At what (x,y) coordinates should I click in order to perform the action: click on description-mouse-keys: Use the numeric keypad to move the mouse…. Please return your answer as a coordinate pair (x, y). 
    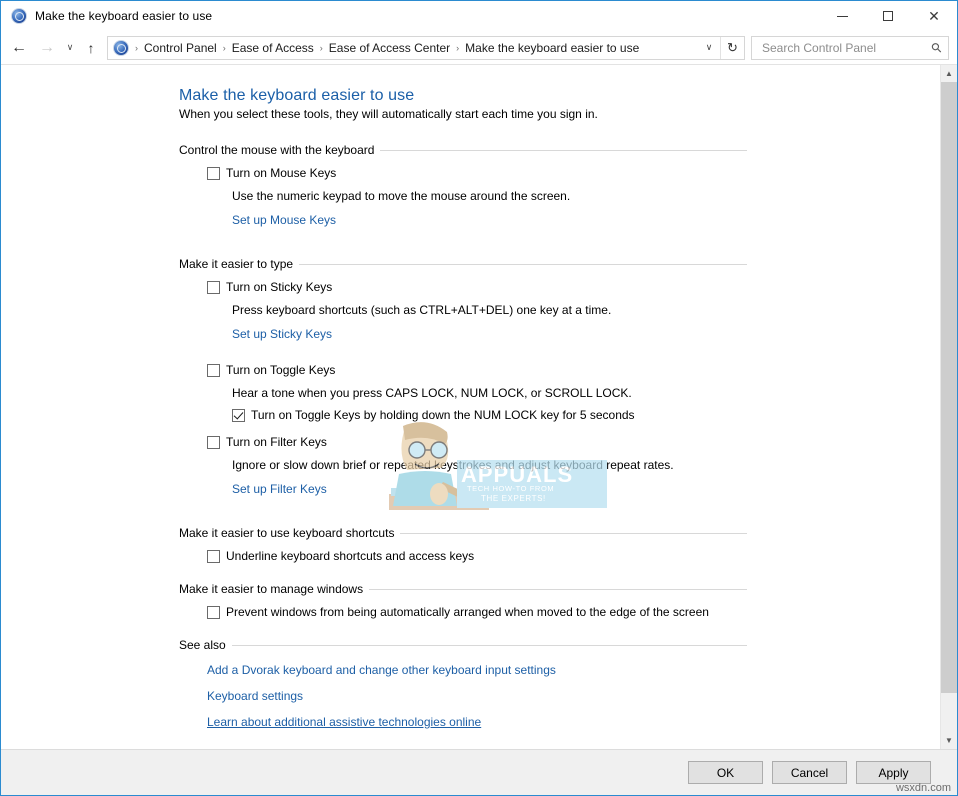
    Looking at the image, I should click on (401, 196).